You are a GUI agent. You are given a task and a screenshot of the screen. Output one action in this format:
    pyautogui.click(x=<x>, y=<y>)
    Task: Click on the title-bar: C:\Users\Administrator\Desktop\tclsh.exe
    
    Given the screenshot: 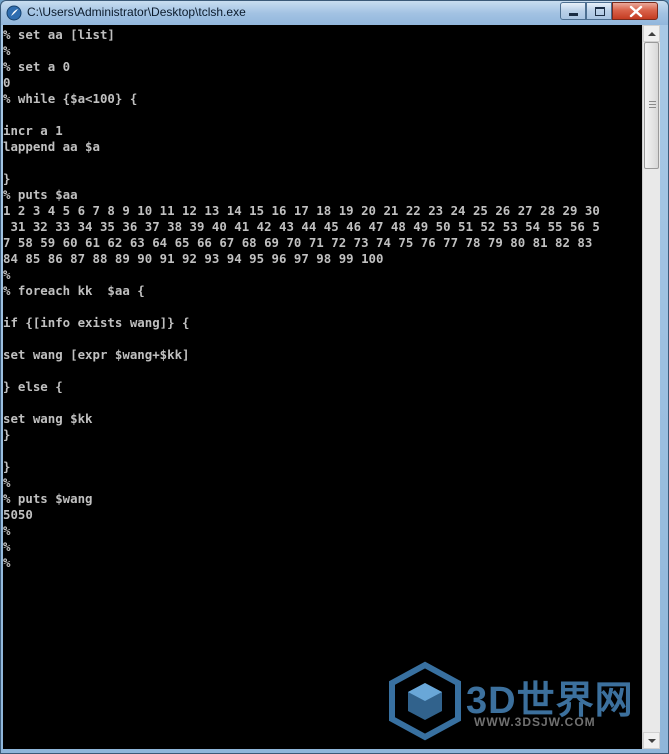 What is the action you would take?
    pyautogui.click(x=334, y=13)
    